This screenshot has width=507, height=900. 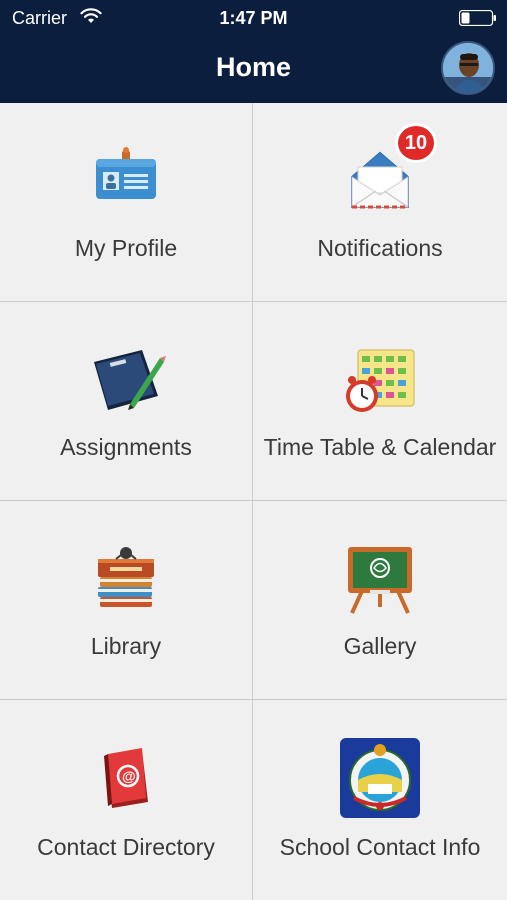 I want to click on school-emblem-icon, so click(x=380, y=778).